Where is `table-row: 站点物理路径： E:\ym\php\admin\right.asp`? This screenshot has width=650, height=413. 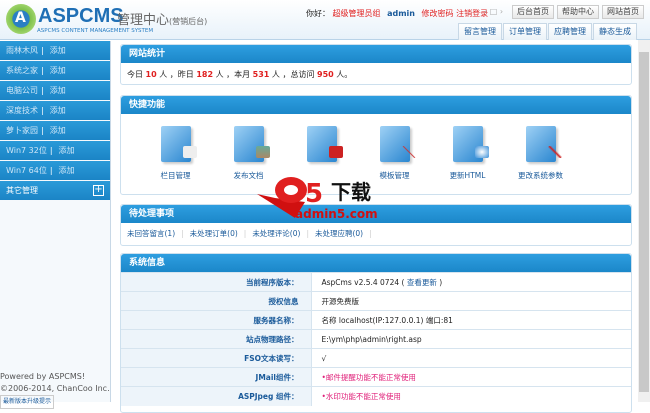
table-row: 站点物理路径： E:\ym\php\admin\right.asp is located at coordinates (376, 339).